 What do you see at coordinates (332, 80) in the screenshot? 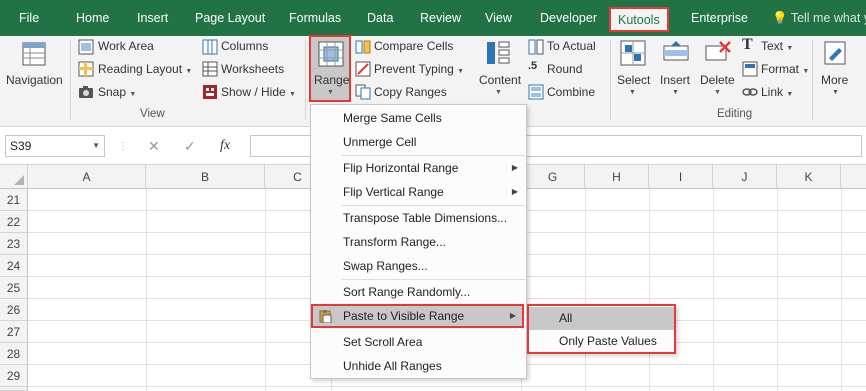
I see `range-label: Range` at bounding box center [332, 80].